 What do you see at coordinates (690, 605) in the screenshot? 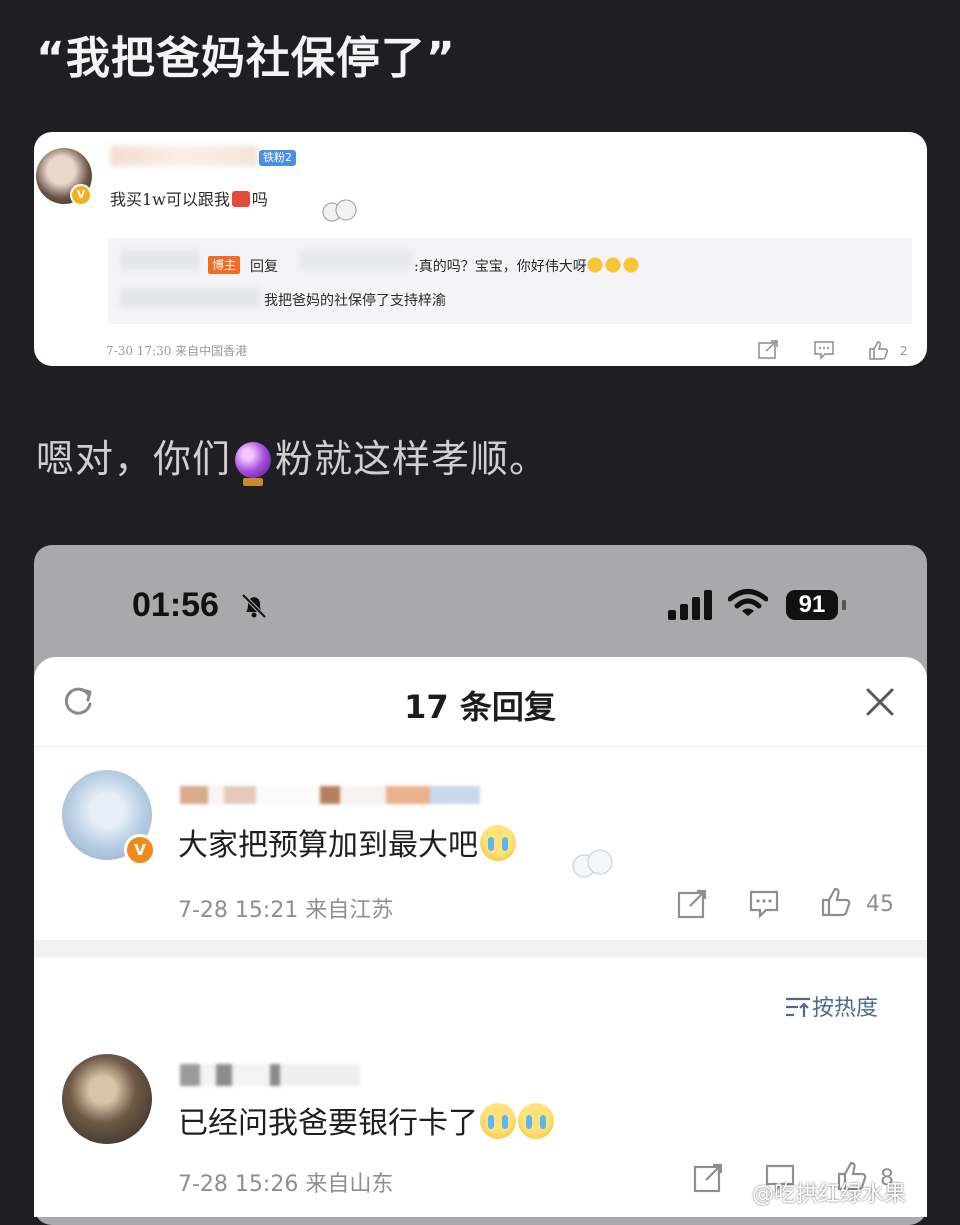
I see `cell-signal-icon` at bounding box center [690, 605].